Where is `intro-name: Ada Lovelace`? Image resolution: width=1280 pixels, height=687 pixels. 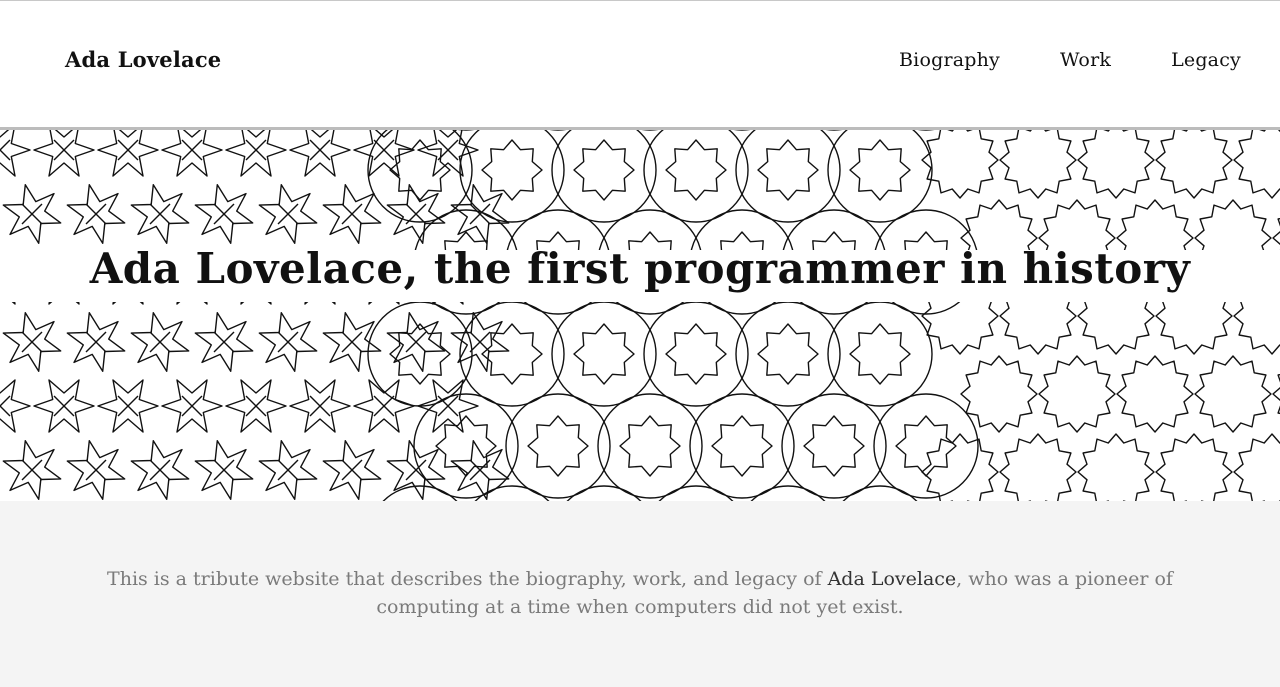
intro-name: Ada Lovelace is located at coordinates (892, 579).